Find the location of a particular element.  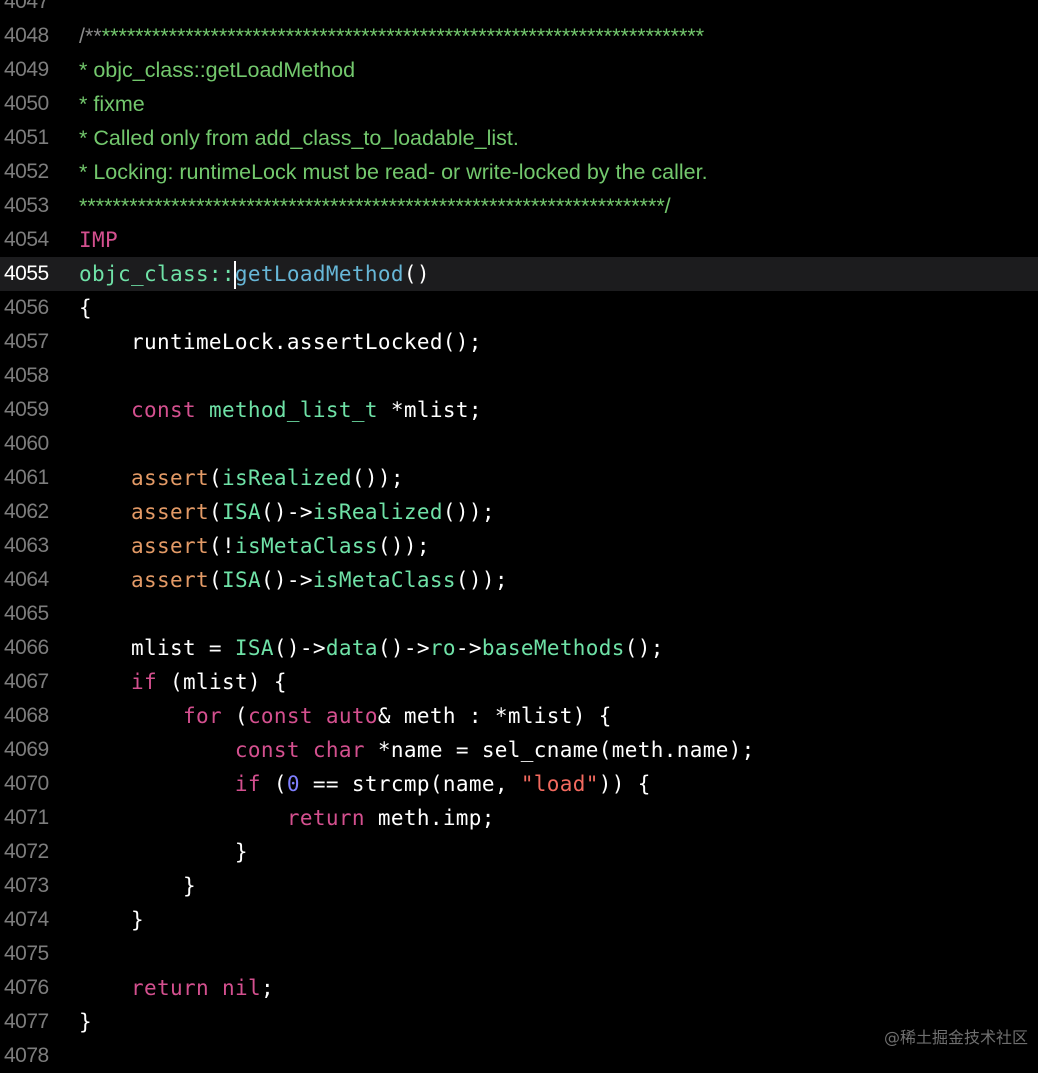

code-line: 4073 } is located at coordinates (519, 886).